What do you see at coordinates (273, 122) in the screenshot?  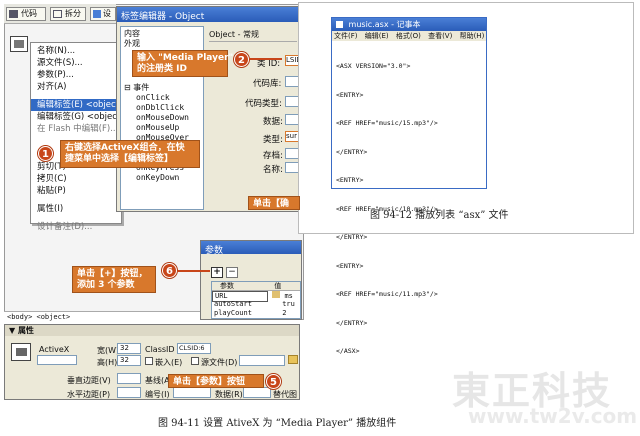 I see `data-label: 数据:` at bounding box center [273, 122].